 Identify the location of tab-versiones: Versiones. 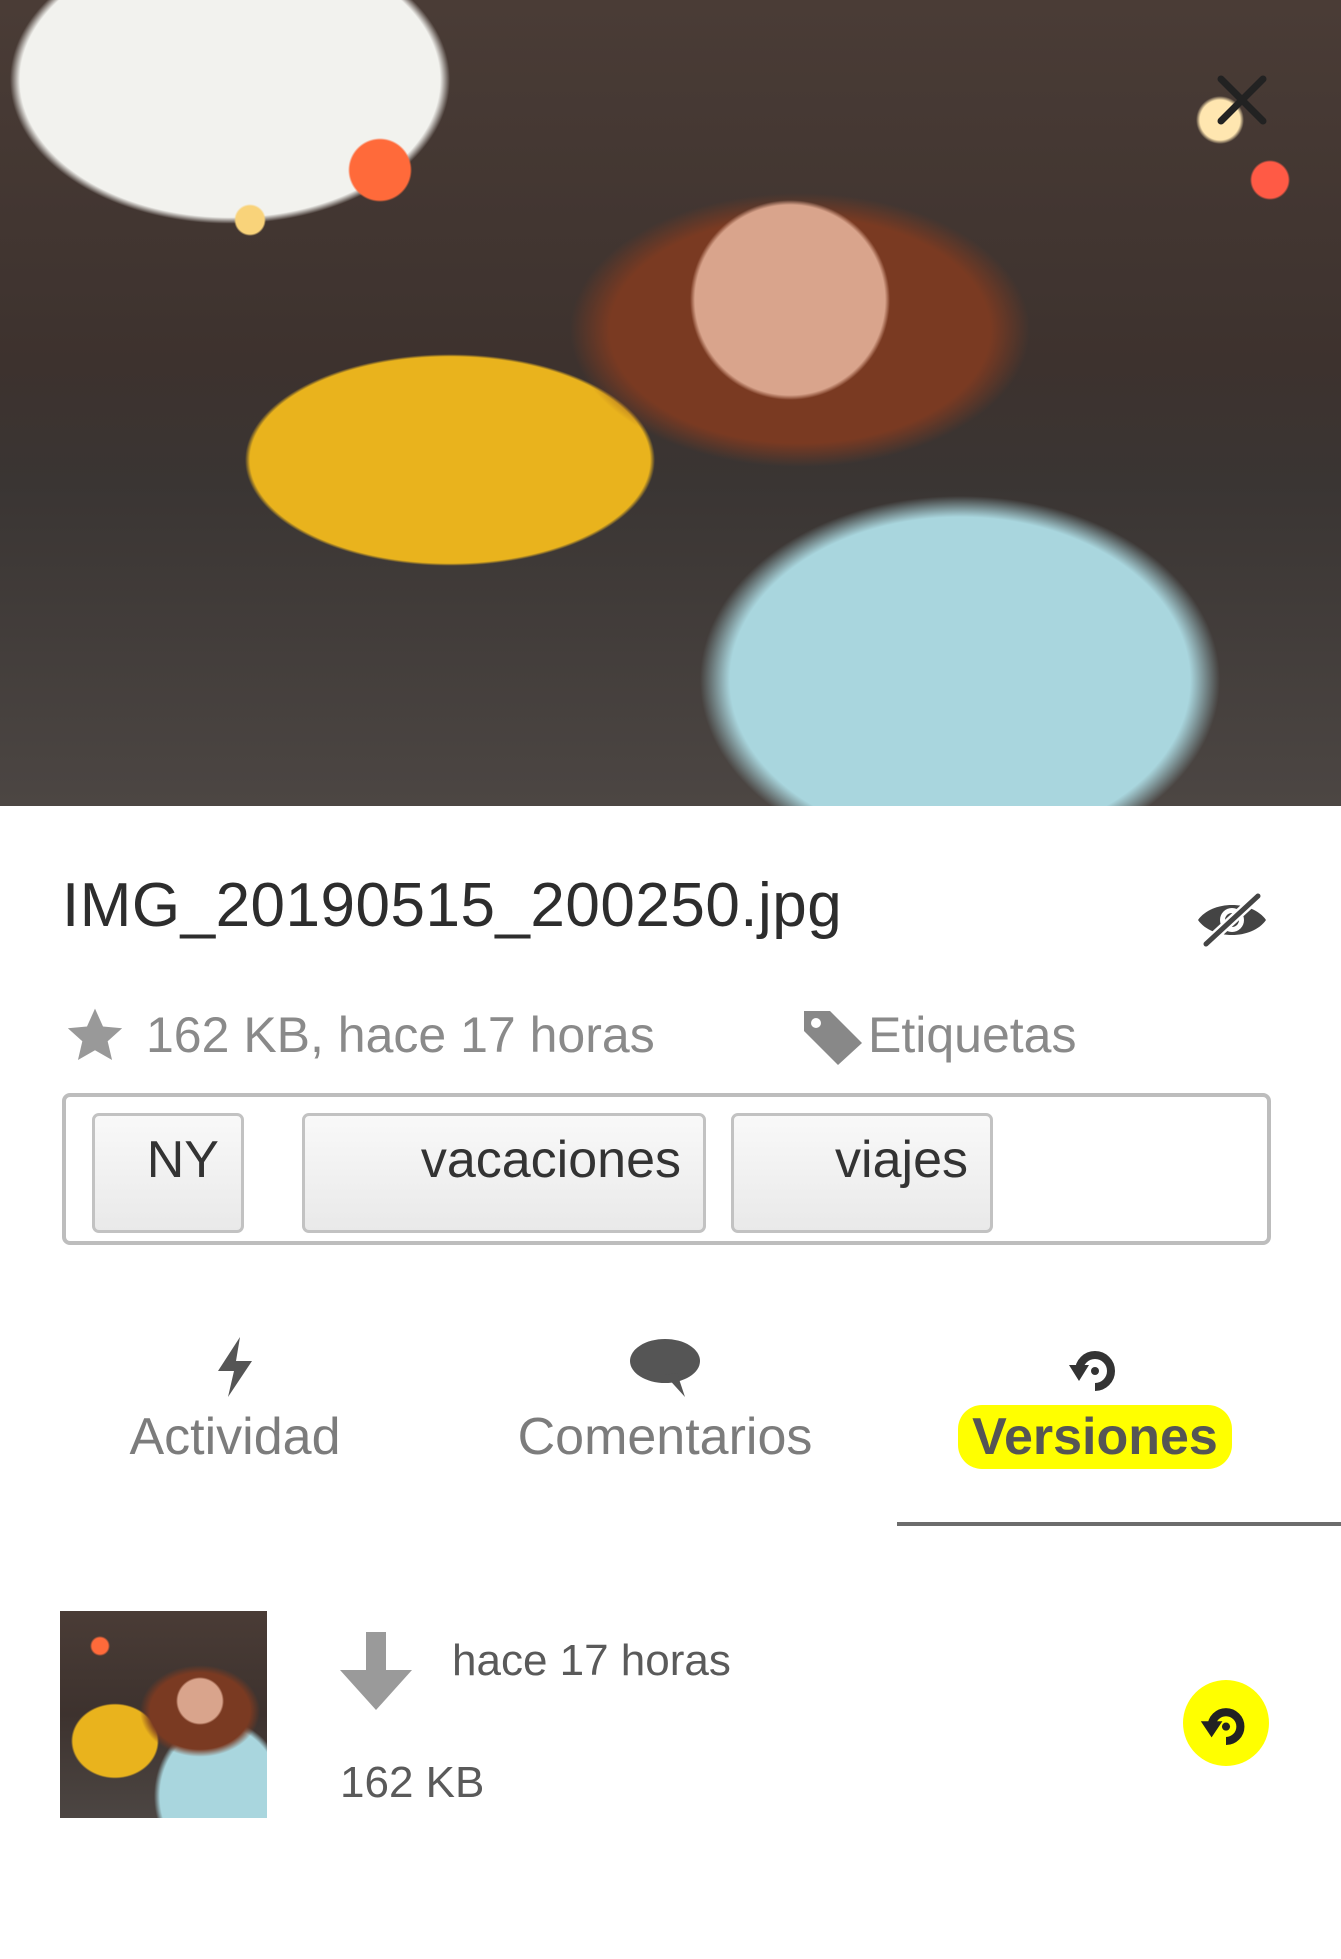
(1095, 1410).